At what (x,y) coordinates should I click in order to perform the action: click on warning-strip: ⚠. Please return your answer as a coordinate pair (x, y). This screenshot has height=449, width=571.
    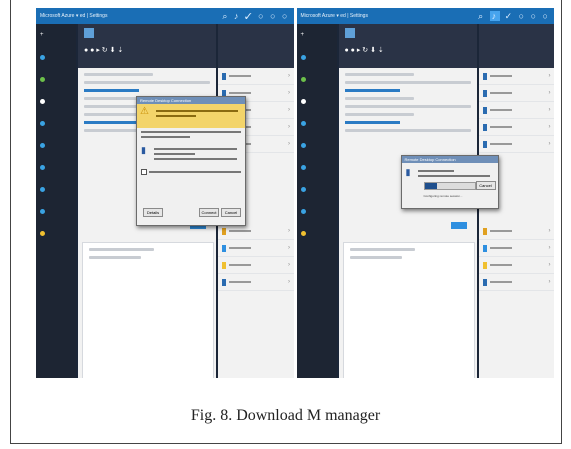
    Looking at the image, I should click on (191, 116).